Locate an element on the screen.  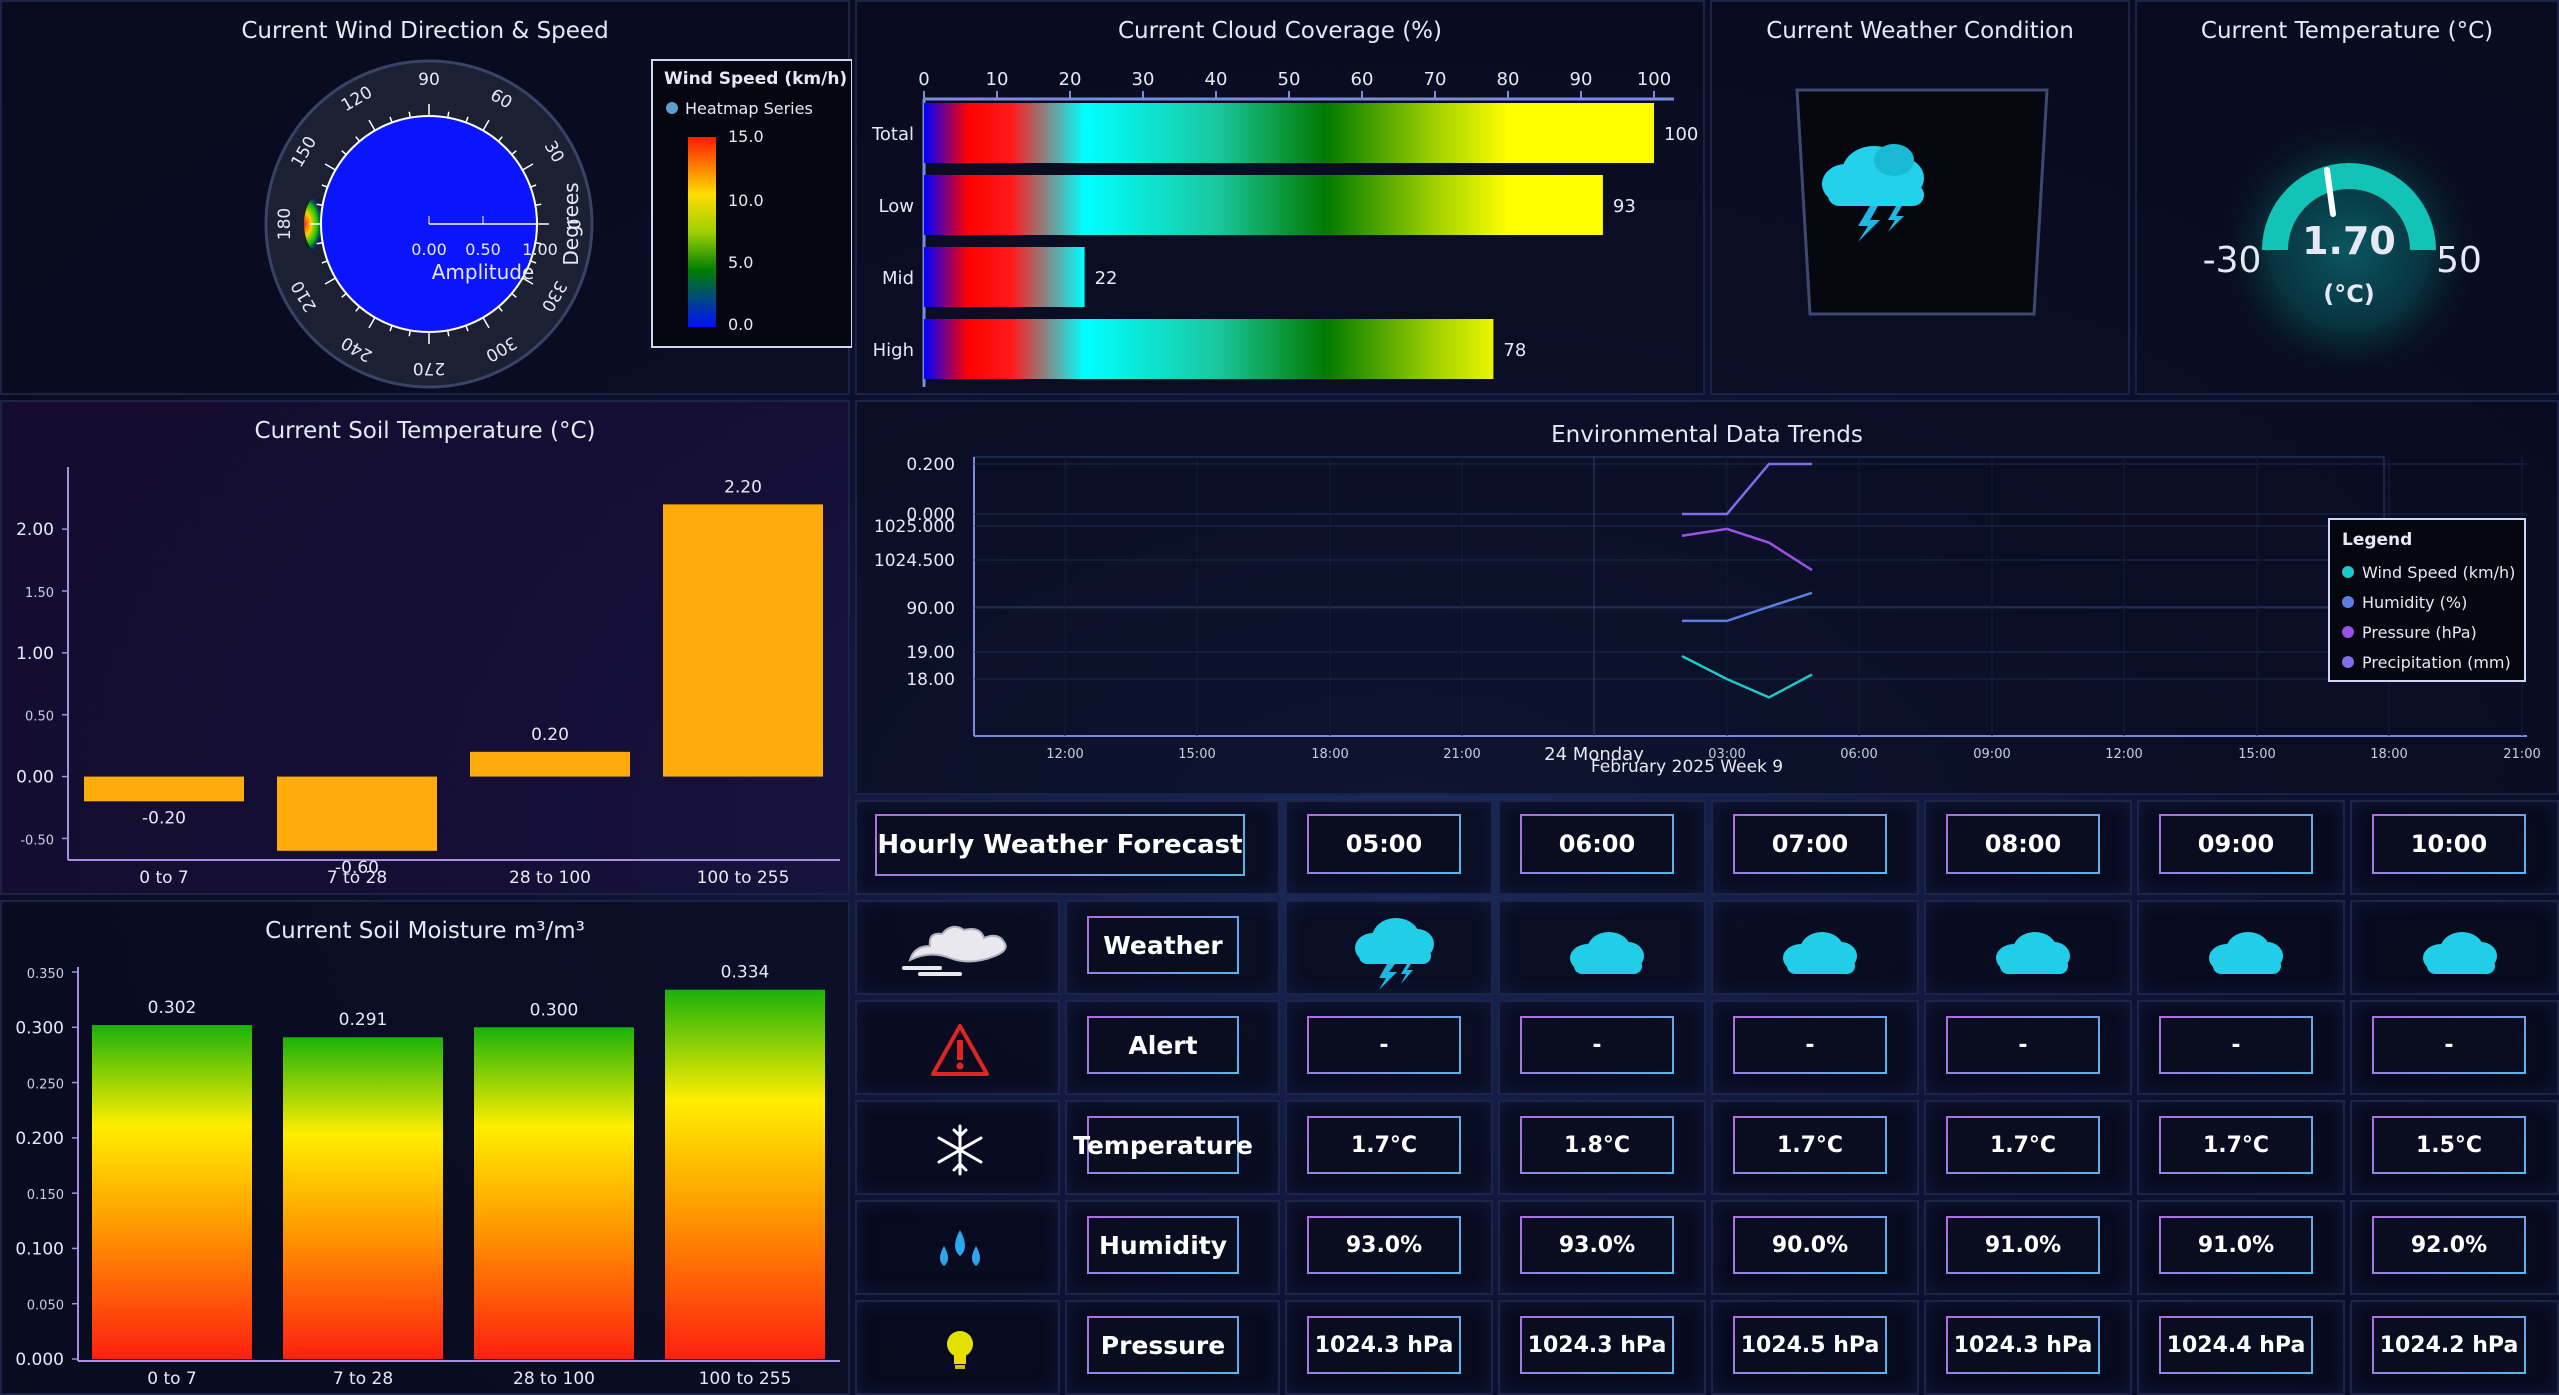
forecast-value: 1024.4 hPa is located at coordinates (2236, 1345).